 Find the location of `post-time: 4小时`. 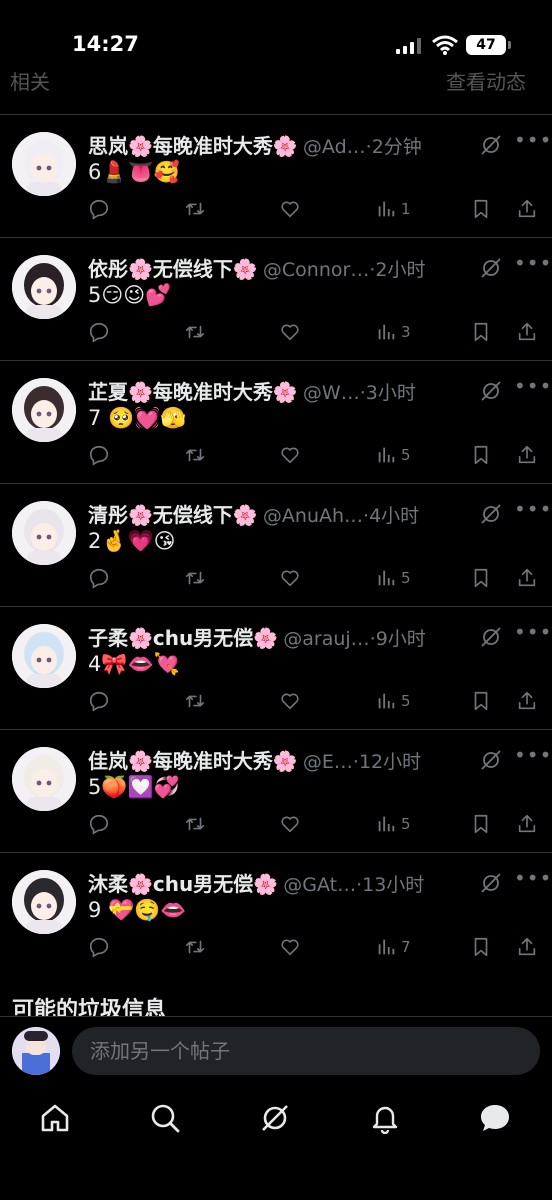

post-time: 4小时 is located at coordinates (394, 516).